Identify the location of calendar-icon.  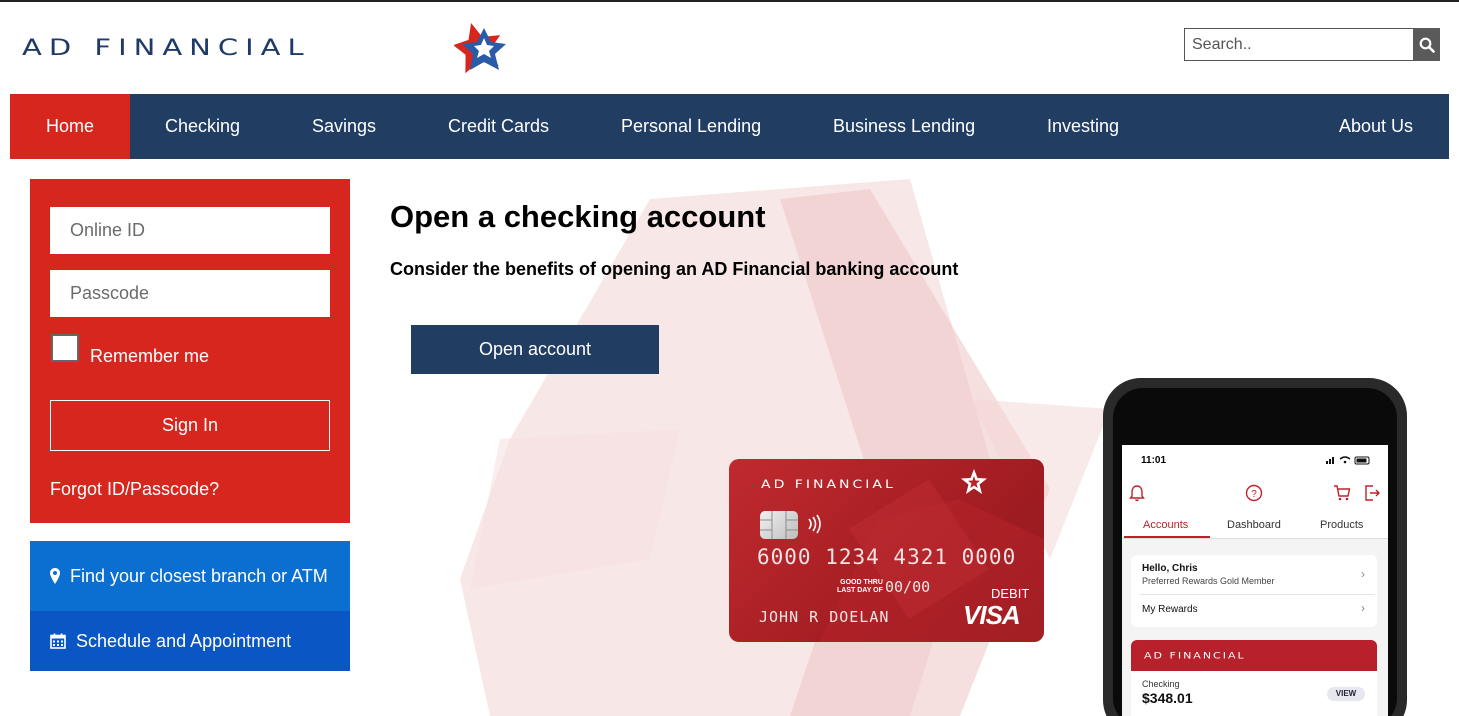
(58, 641).